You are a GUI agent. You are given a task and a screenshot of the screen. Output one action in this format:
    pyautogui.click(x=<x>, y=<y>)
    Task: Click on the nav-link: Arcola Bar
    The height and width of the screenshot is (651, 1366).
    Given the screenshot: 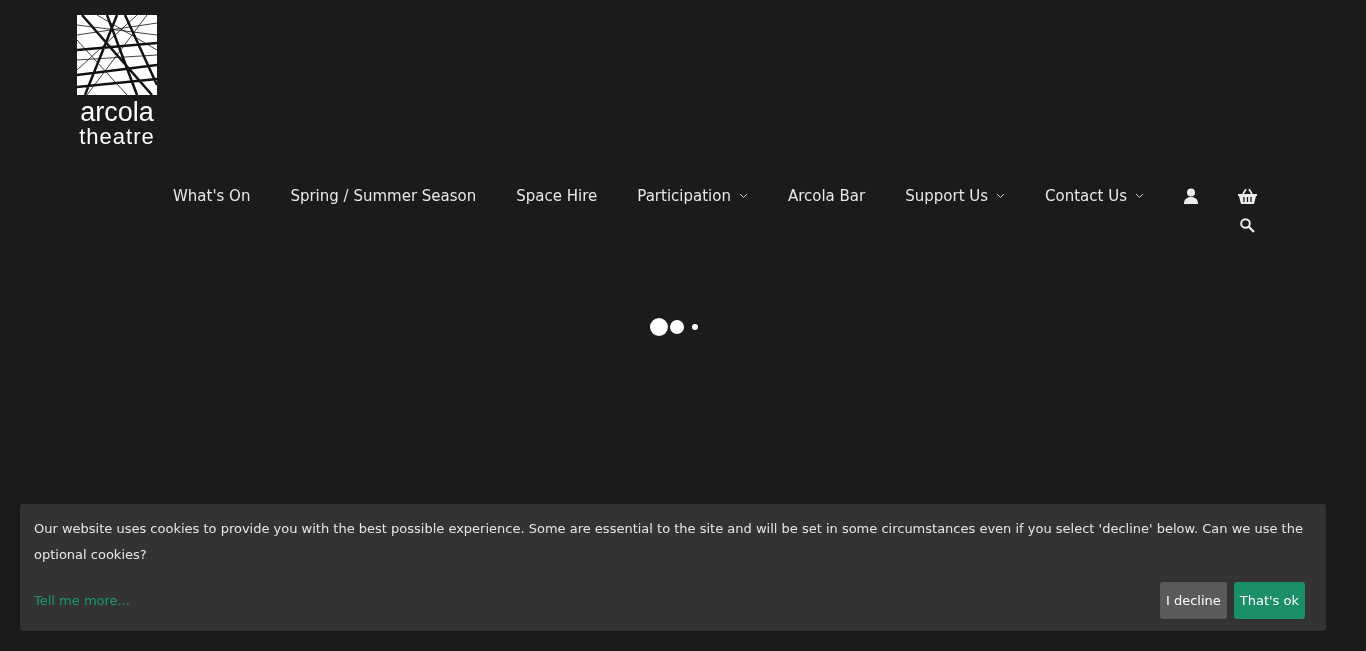 What is the action you would take?
    pyautogui.click(x=826, y=196)
    